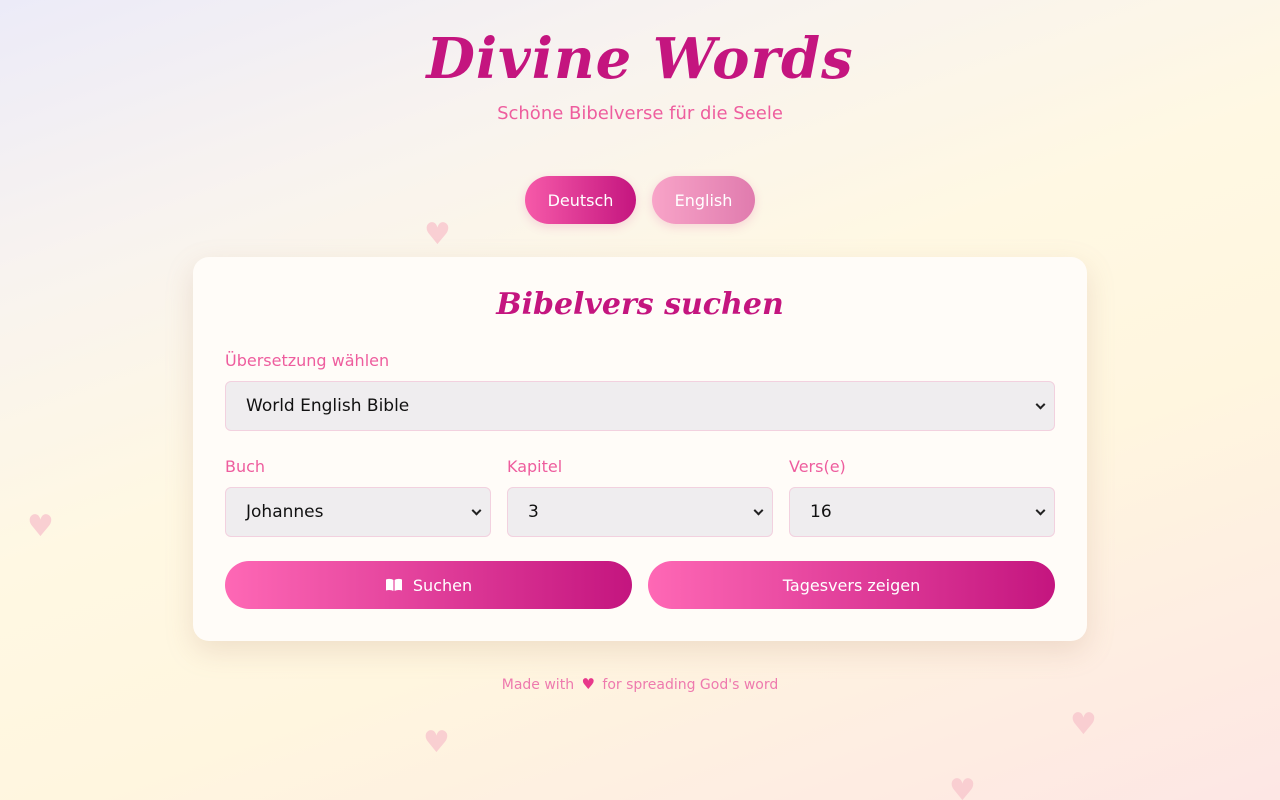 The width and height of the screenshot is (1280, 800). I want to click on translation-select: World English Bible, so click(640, 406).